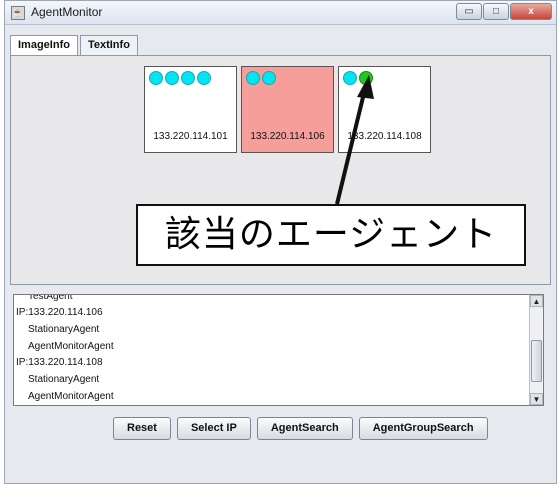 This screenshot has height=486, width=560. Describe the element at coordinates (59, 312) in the screenshot. I see `log-line: IP:133.220.114.106` at that location.